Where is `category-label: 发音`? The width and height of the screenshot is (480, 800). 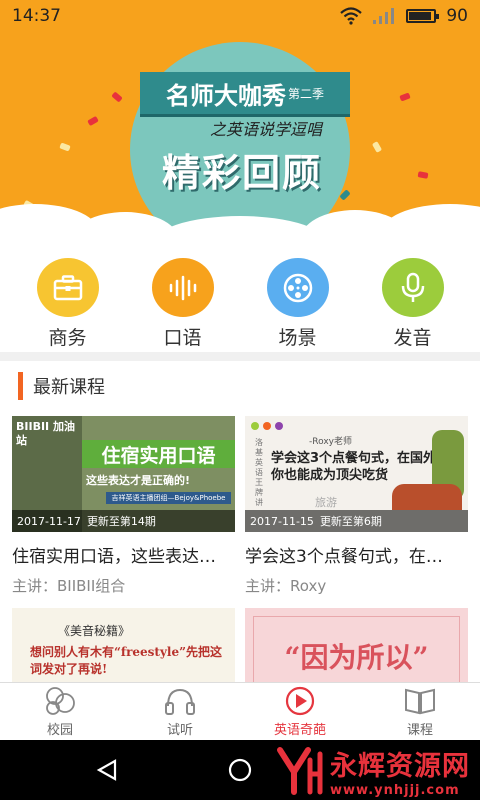 category-label: 发音 is located at coordinates (412, 338).